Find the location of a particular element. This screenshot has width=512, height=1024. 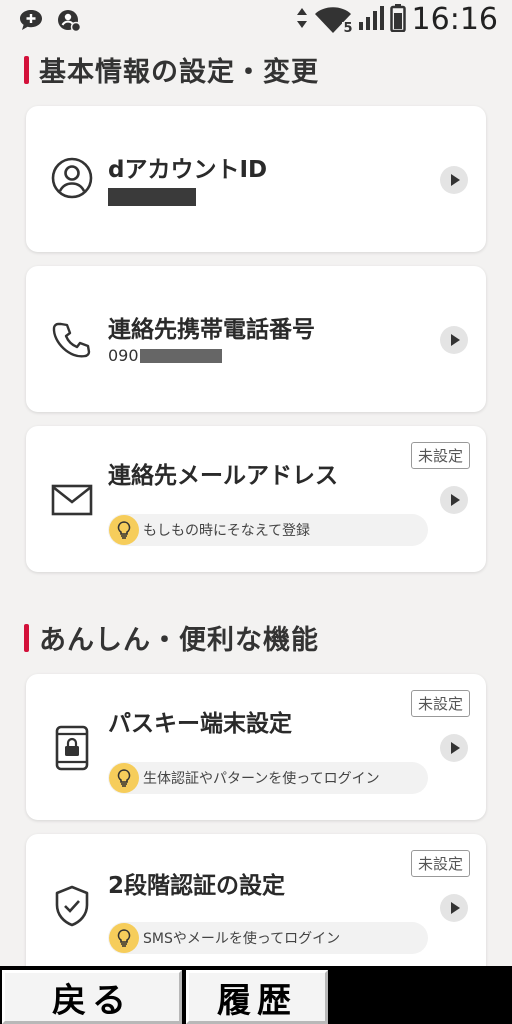

person-circle-icon is located at coordinates (72, 178).